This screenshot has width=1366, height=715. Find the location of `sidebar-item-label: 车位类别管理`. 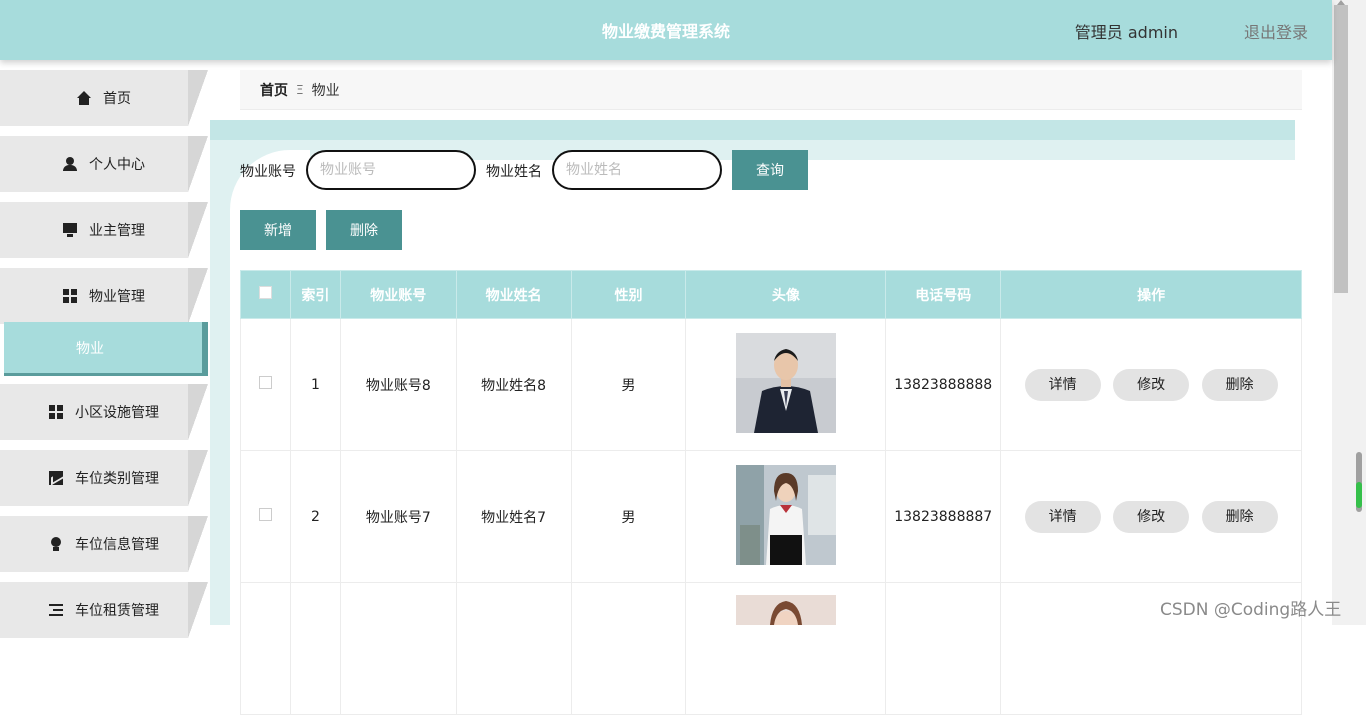

sidebar-item-label: 车位类别管理 is located at coordinates (117, 479).